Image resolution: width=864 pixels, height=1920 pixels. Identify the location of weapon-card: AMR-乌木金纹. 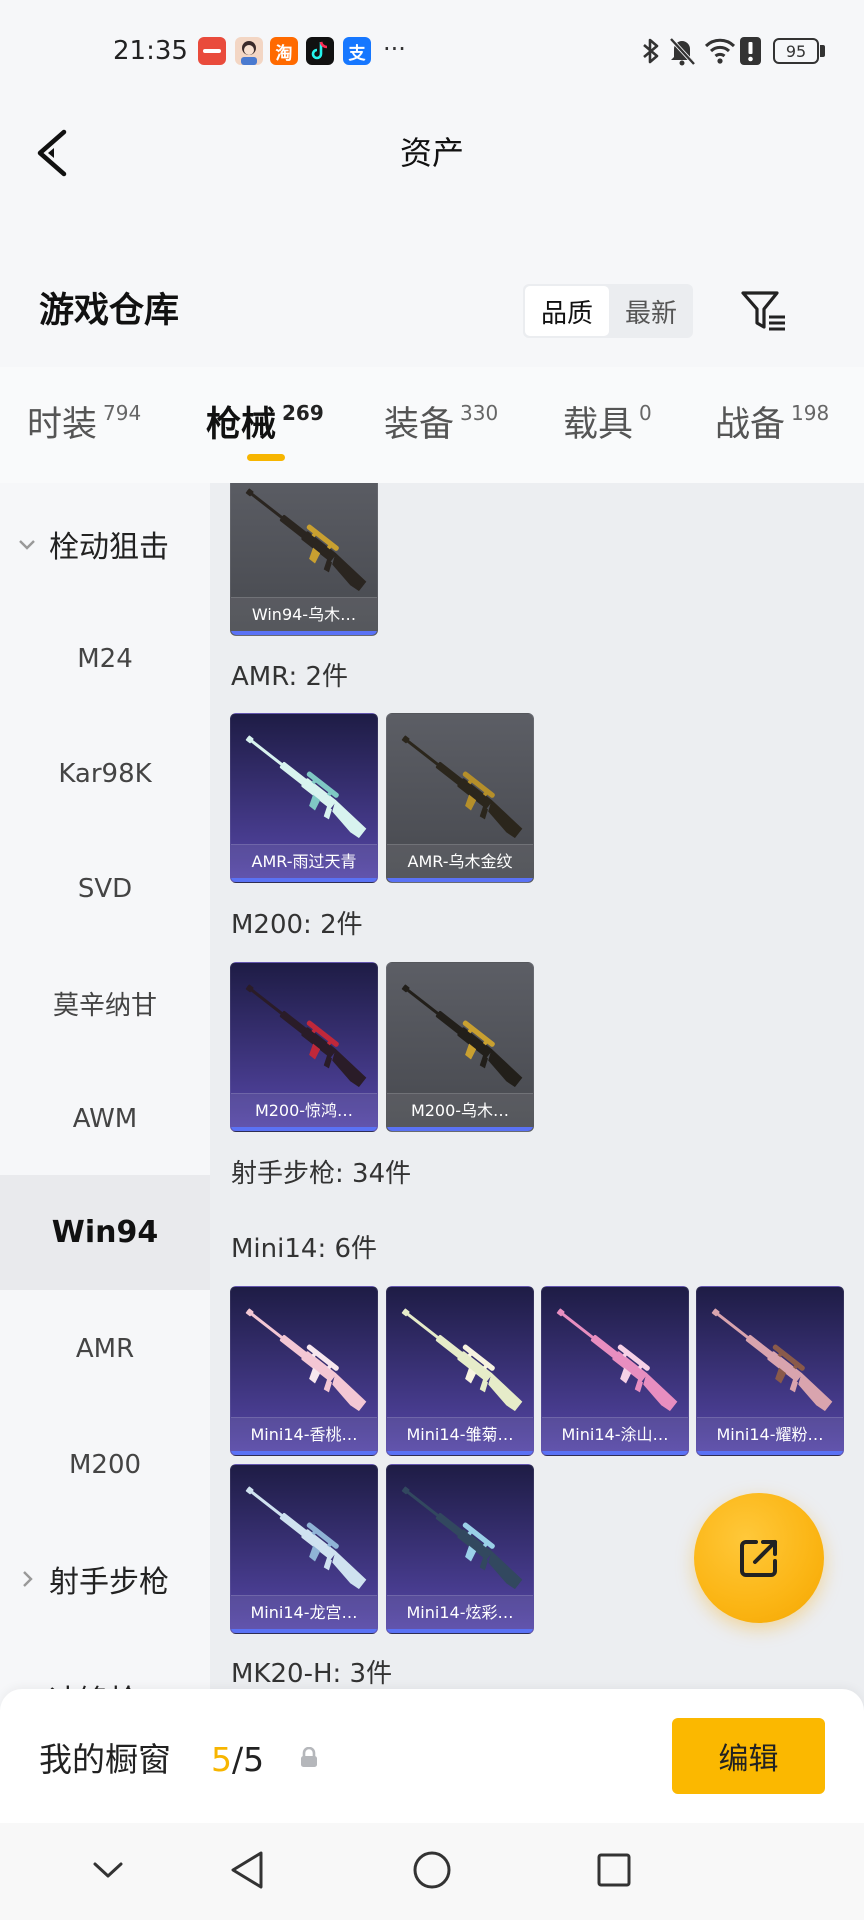
(460, 798).